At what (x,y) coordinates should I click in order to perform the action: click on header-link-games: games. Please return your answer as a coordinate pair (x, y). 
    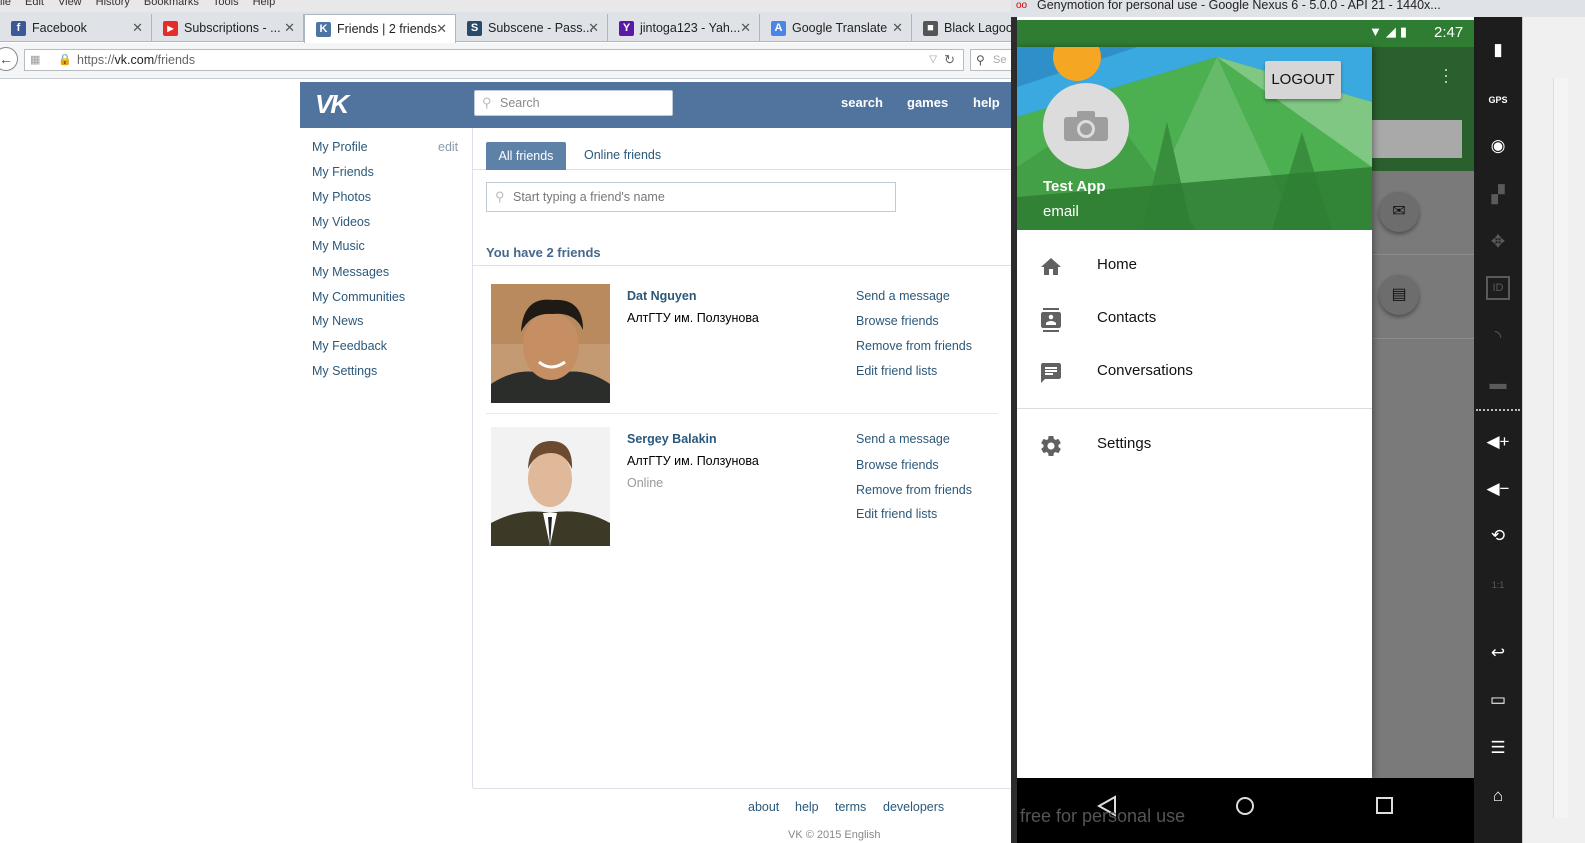
    Looking at the image, I should click on (927, 102).